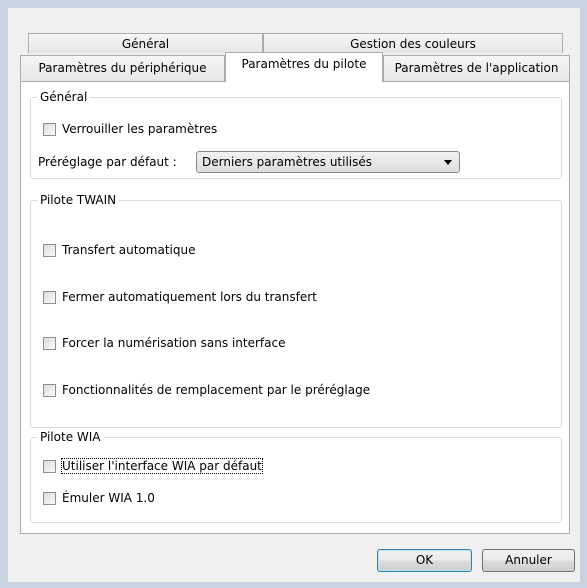 The image size is (587, 588). I want to click on emulate-wia-row: Émuler WIA 1.0, so click(99, 498).